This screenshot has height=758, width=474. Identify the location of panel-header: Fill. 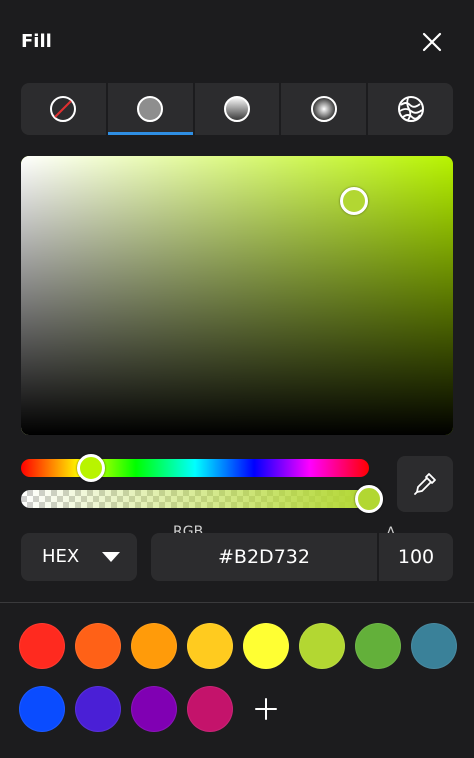
(237, 42).